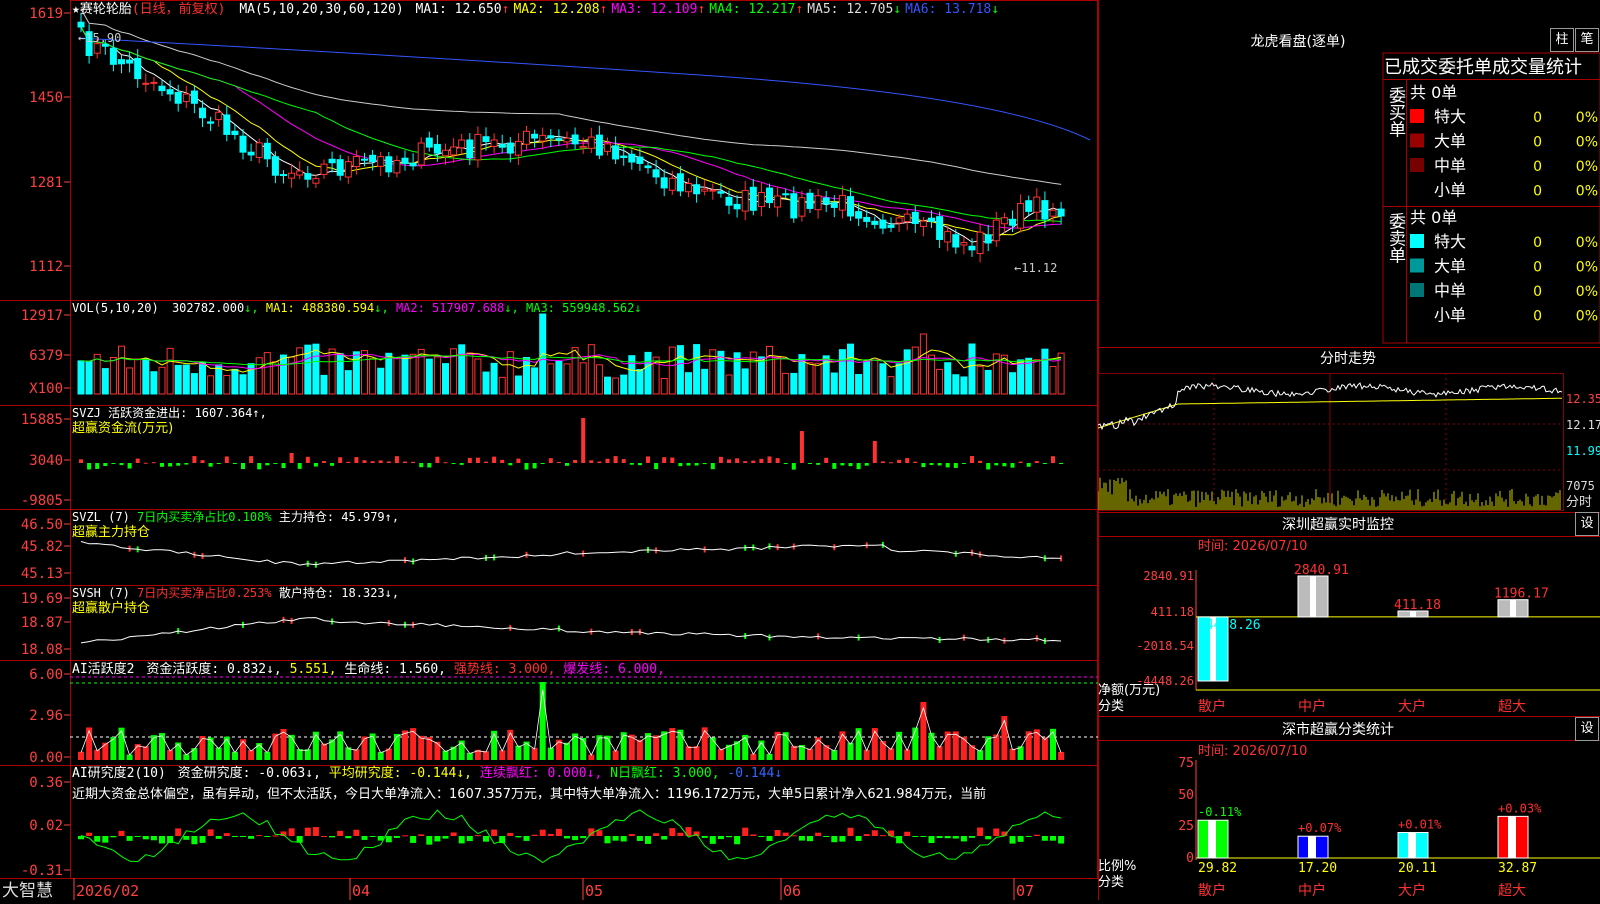 This screenshot has height=904, width=1600. Describe the element at coordinates (46, 675) in the screenshot. I see `y-tick-label: 6.00` at that location.